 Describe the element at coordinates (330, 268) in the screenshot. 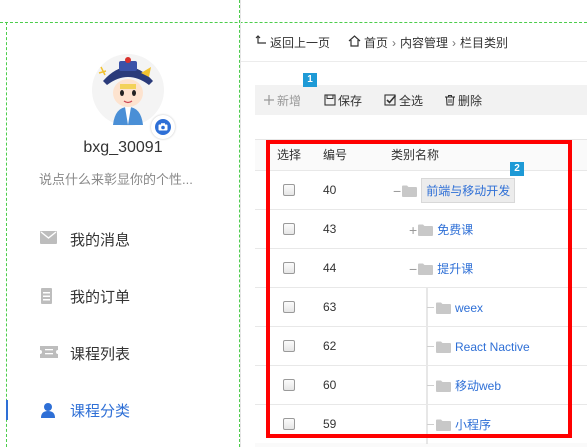

I see `row-id: 44` at that location.